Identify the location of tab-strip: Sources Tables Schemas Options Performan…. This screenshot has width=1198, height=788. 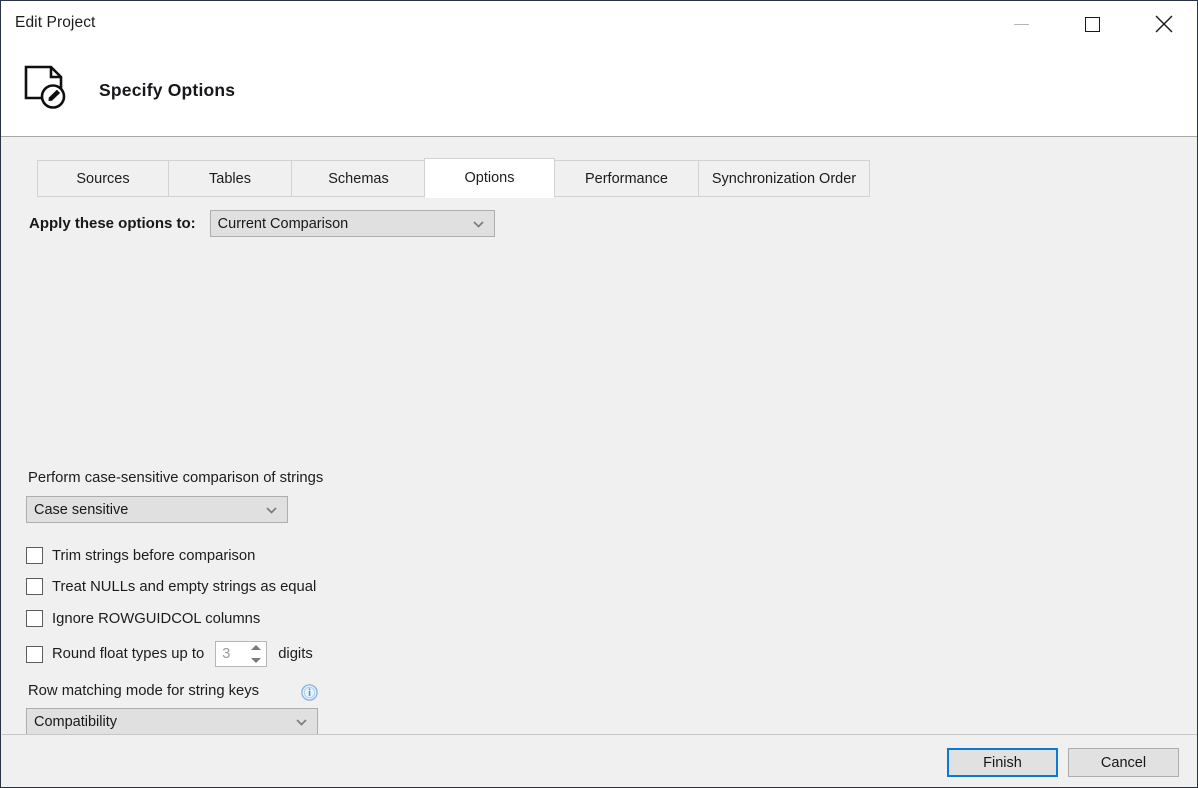
(599, 168).